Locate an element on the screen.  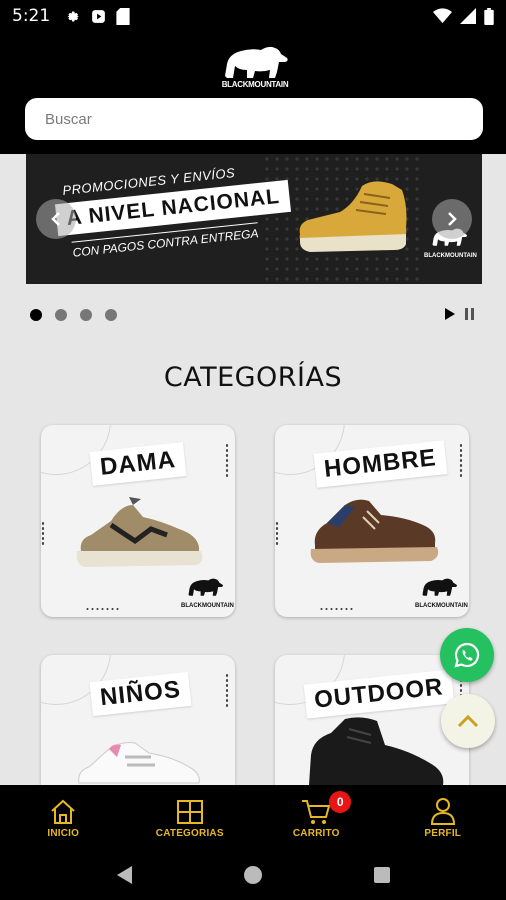
brand-logo: BLACKMOUNTAIN is located at coordinates (255, 68).